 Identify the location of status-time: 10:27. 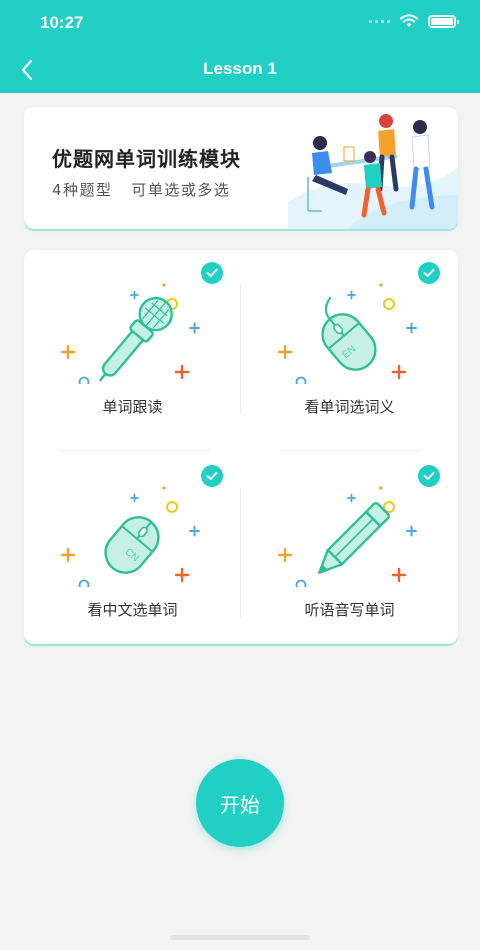
(62, 22).